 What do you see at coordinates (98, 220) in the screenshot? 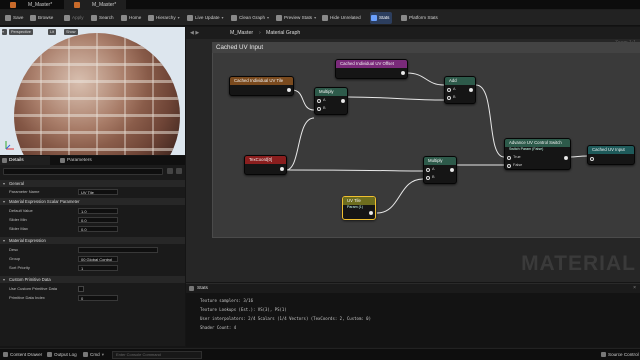
I see `slider-min-field: 0.0` at bounding box center [98, 220].